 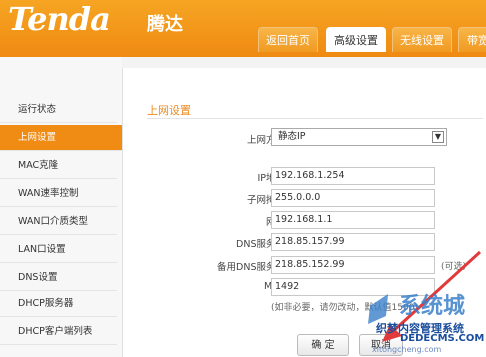 What do you see at coordinates (315, 118) in the screenshot?
I see `title-divider` at bounding box center [315, 118].